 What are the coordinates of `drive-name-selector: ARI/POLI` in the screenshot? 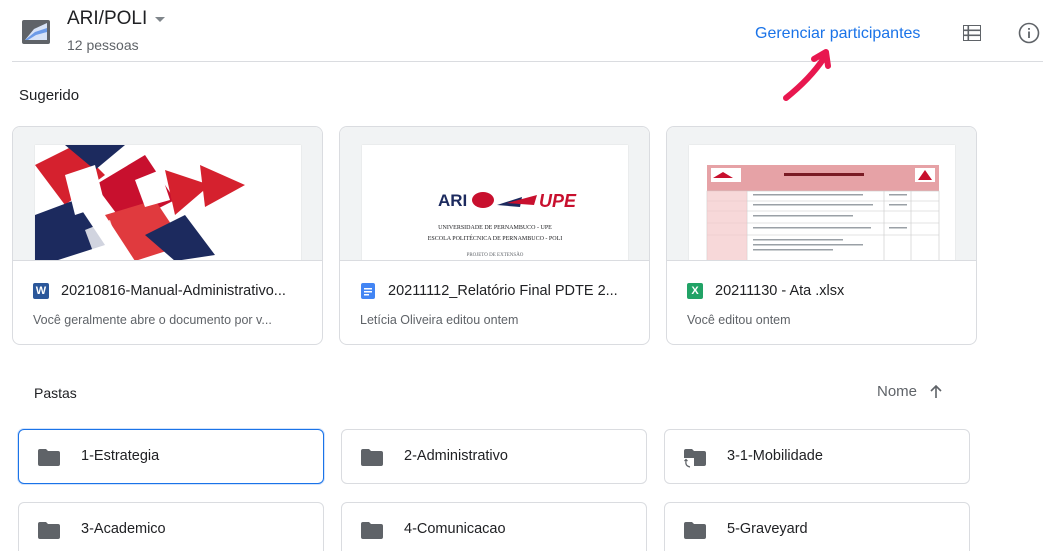 It's located at (116, 19).